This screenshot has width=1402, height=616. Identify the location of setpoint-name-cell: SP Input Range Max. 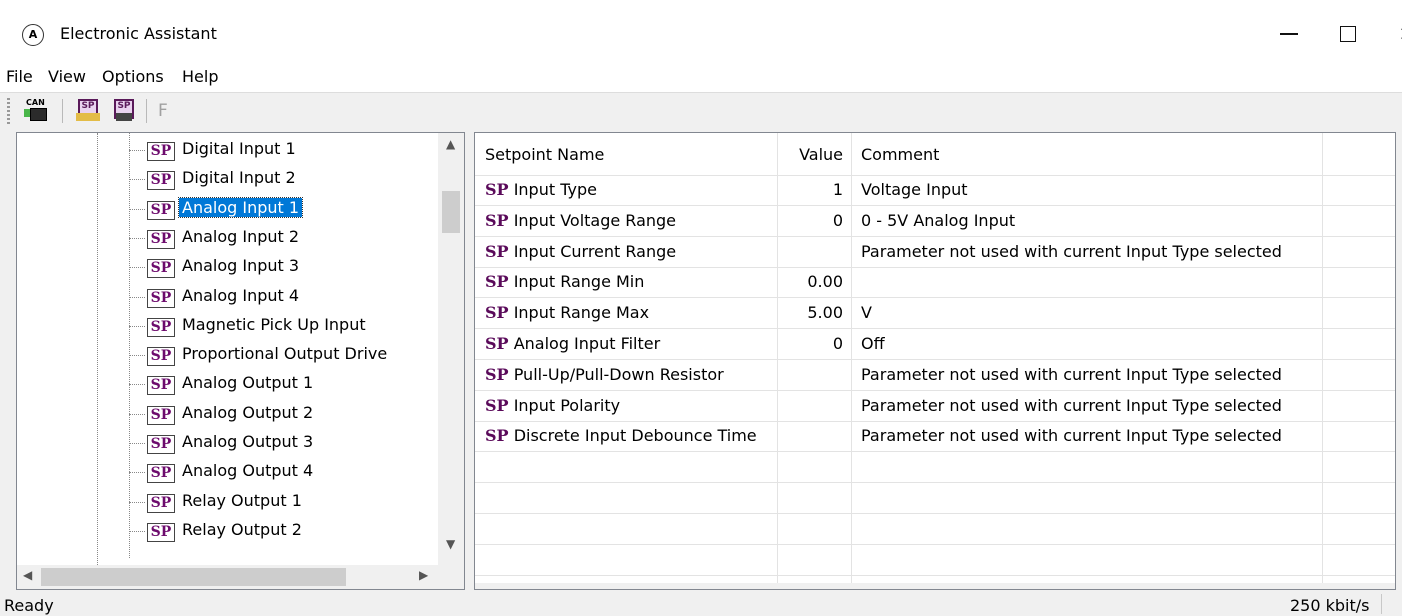
(567, 312).